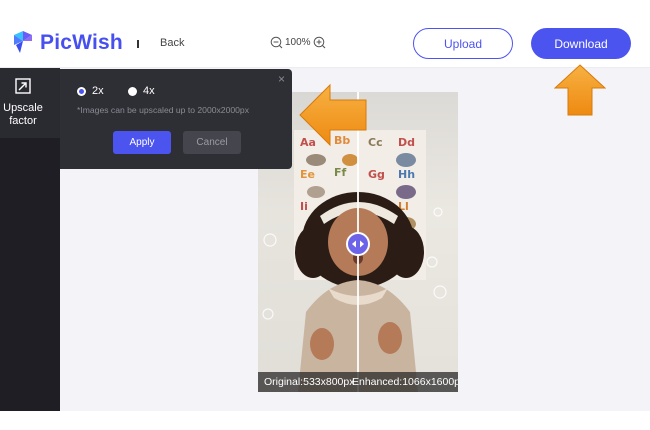 This screenshot has height=430, width=650. Describe the element at coordinates (132, 91) in the screenshot. I see `radio-unselected-icon` at that location.